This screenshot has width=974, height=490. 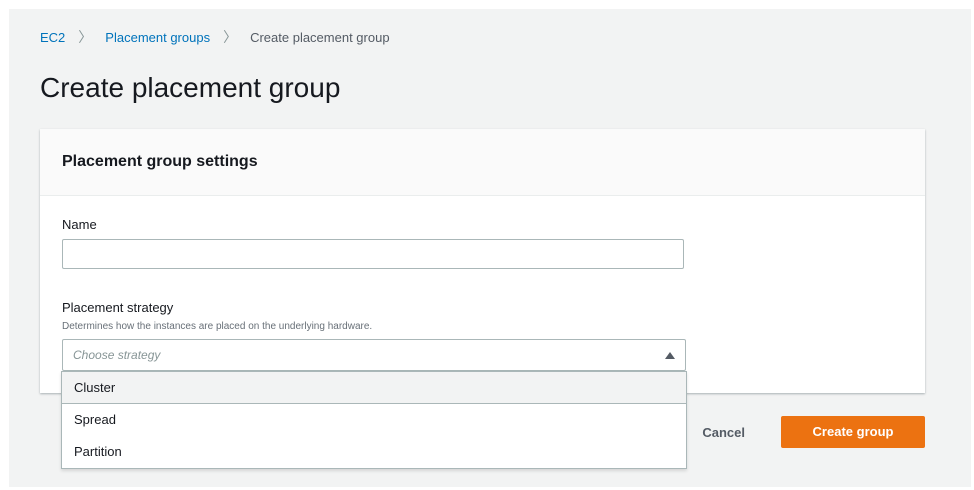 What do you see at coordinates (52, 37) in the screenshot?
I see `breadcrumb-ec2: EC2` at bounding box center [52, 37].